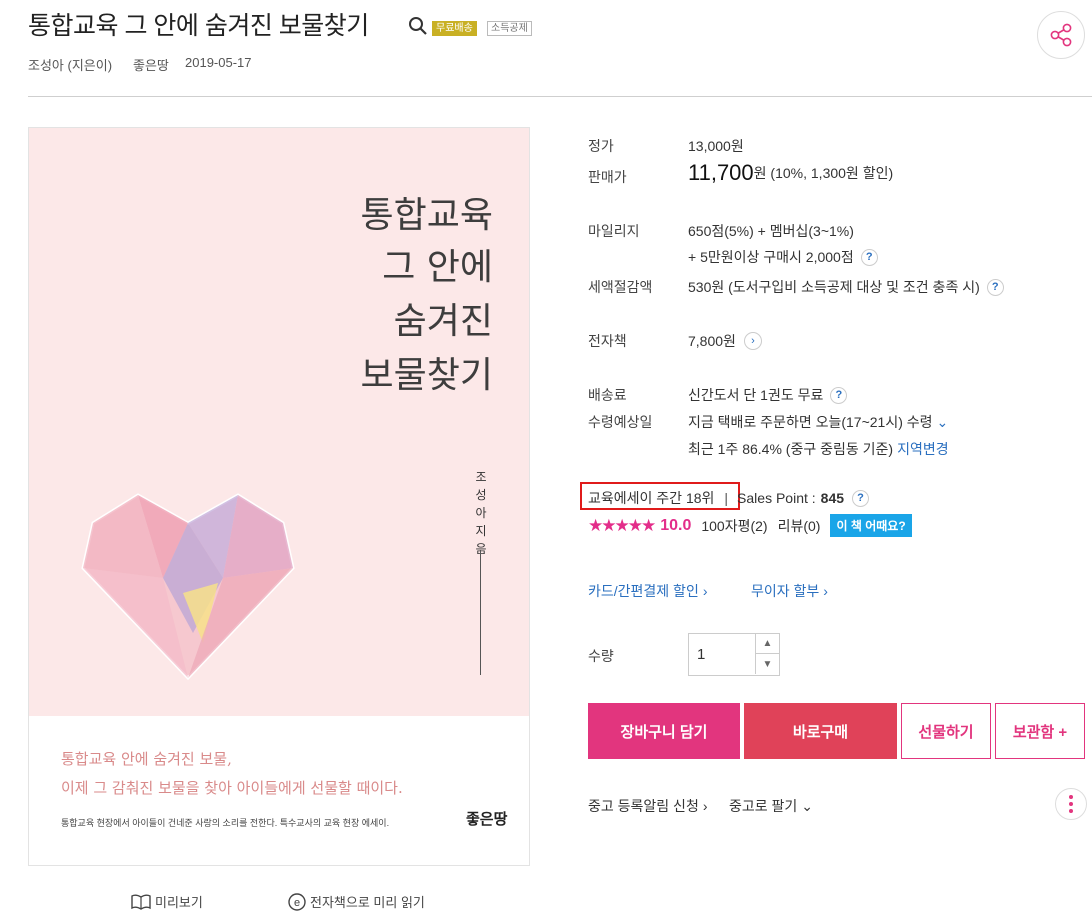  What do you see at coordinates (643, 806) in the screenshot?
I see `used-alert-label: 중고 등록알림 신청` at bounding box center [643, 806].